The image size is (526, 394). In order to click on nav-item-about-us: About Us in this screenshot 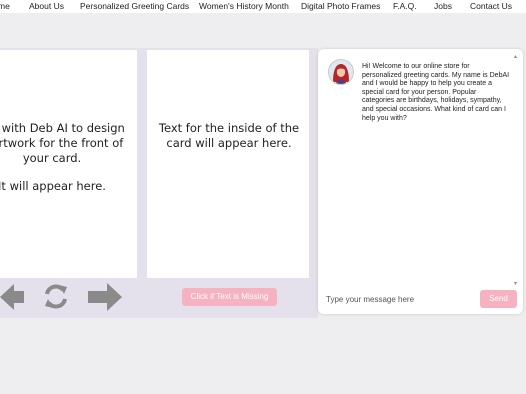, I will do `click(46, 6)`.